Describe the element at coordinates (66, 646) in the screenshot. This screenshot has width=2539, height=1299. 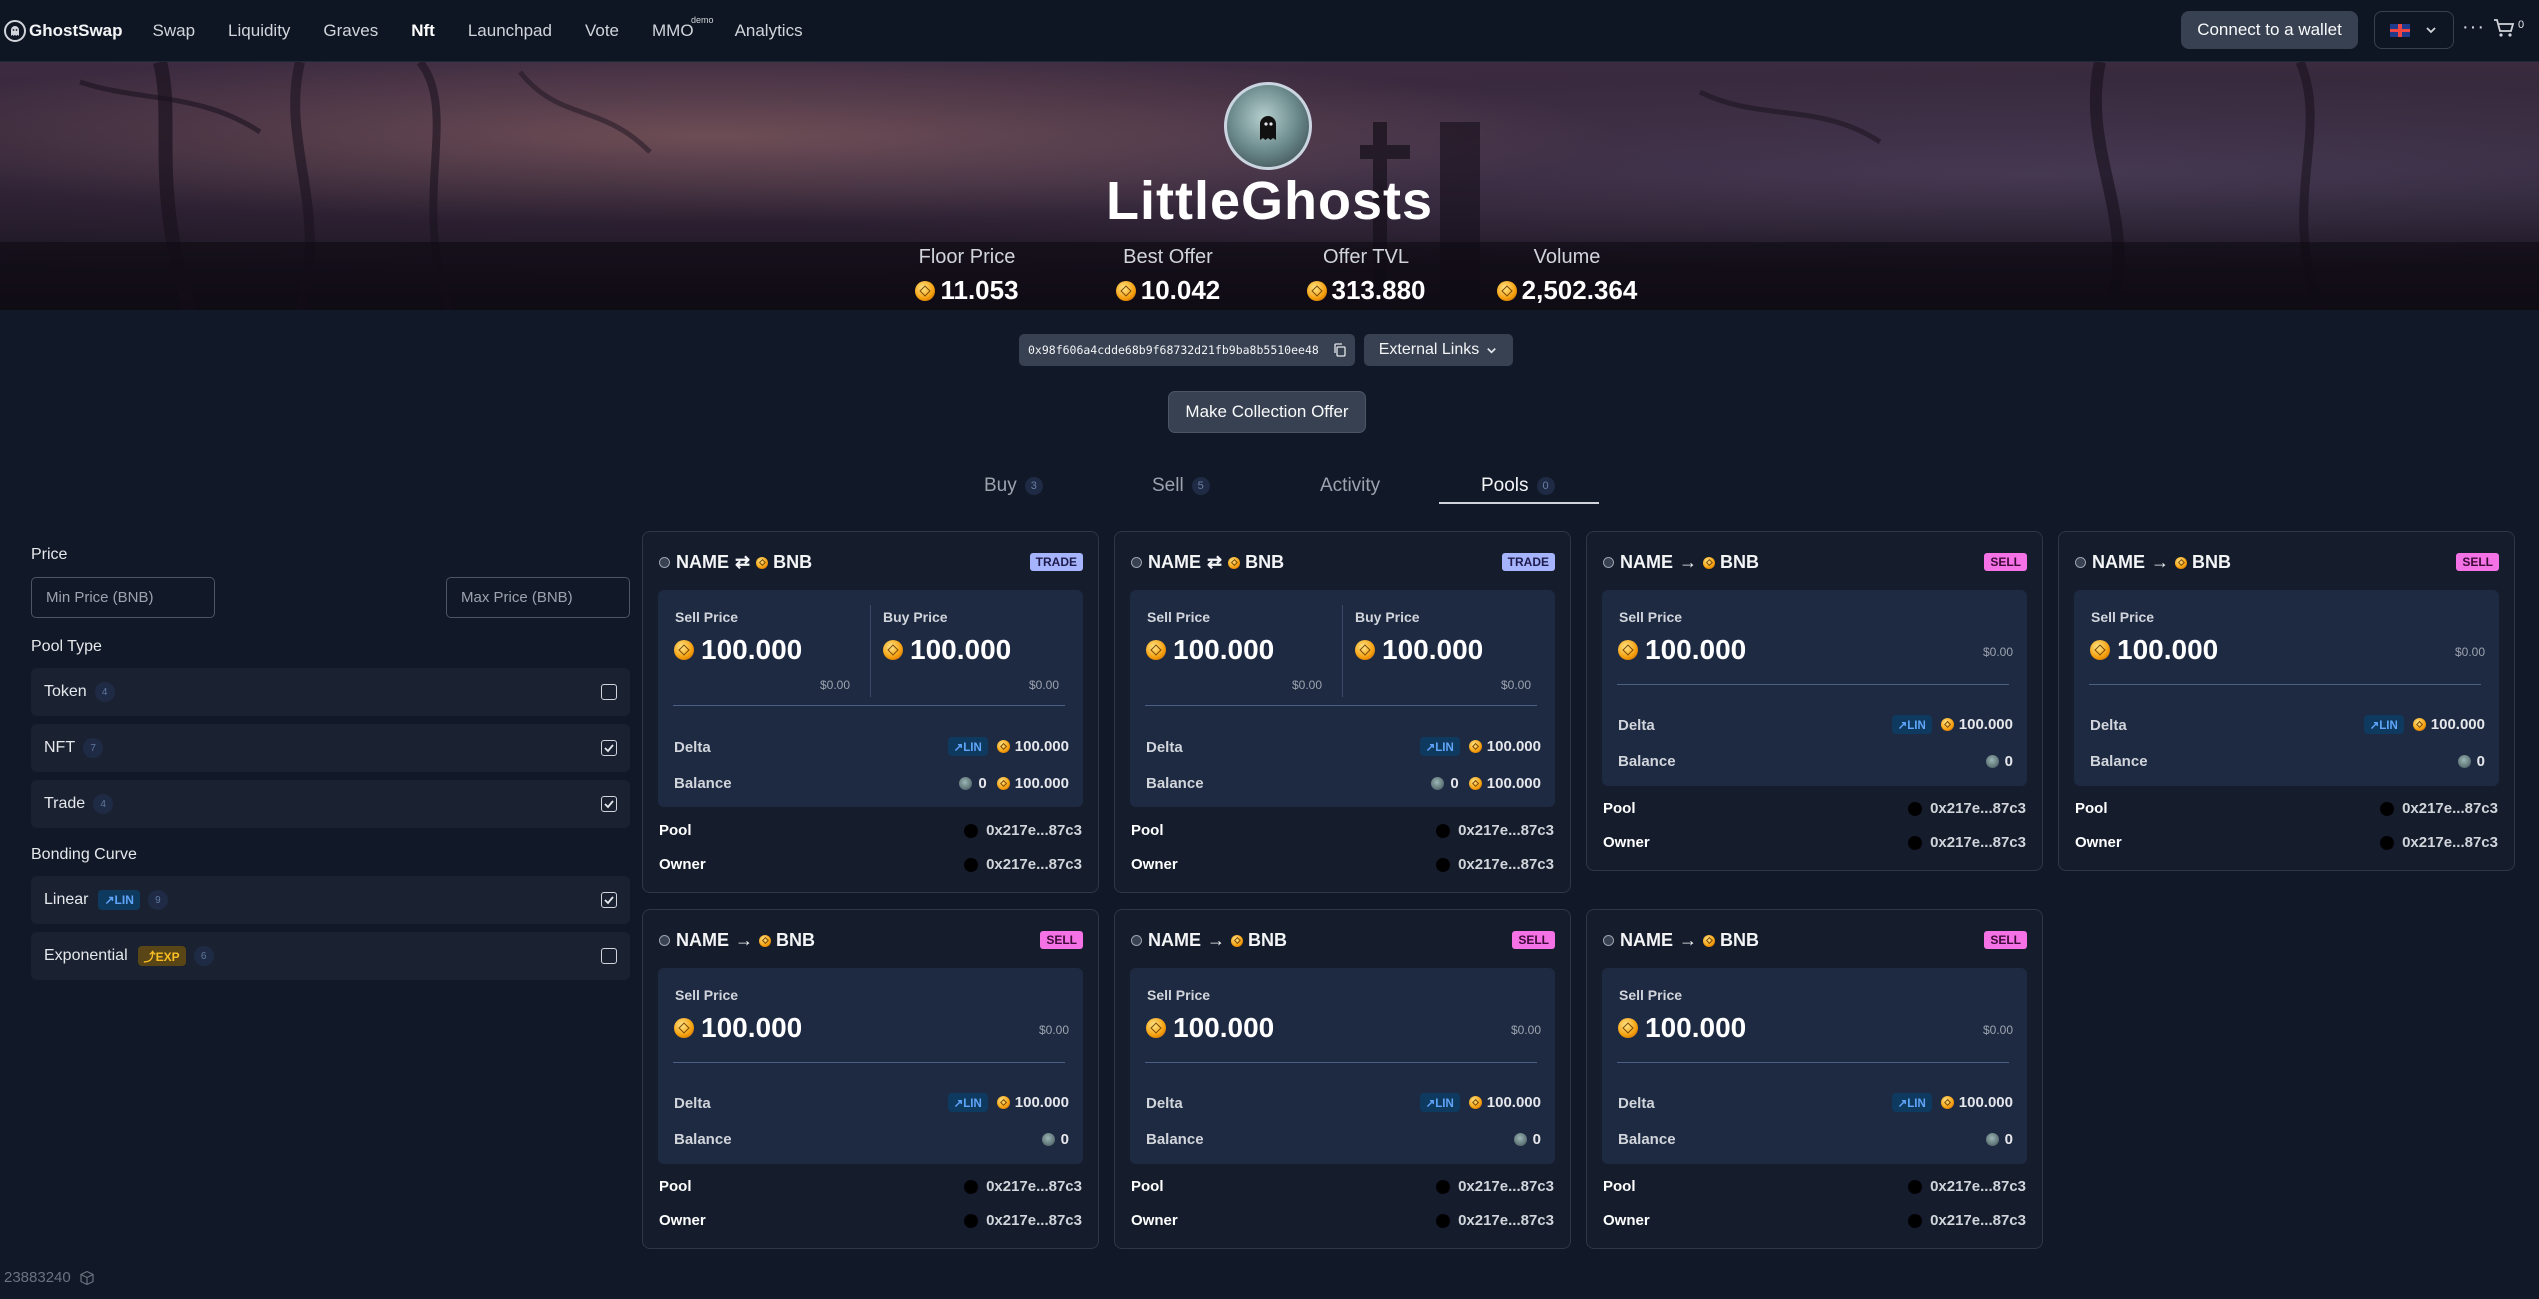
I see `pool-type-label: Pool Type` at that location.